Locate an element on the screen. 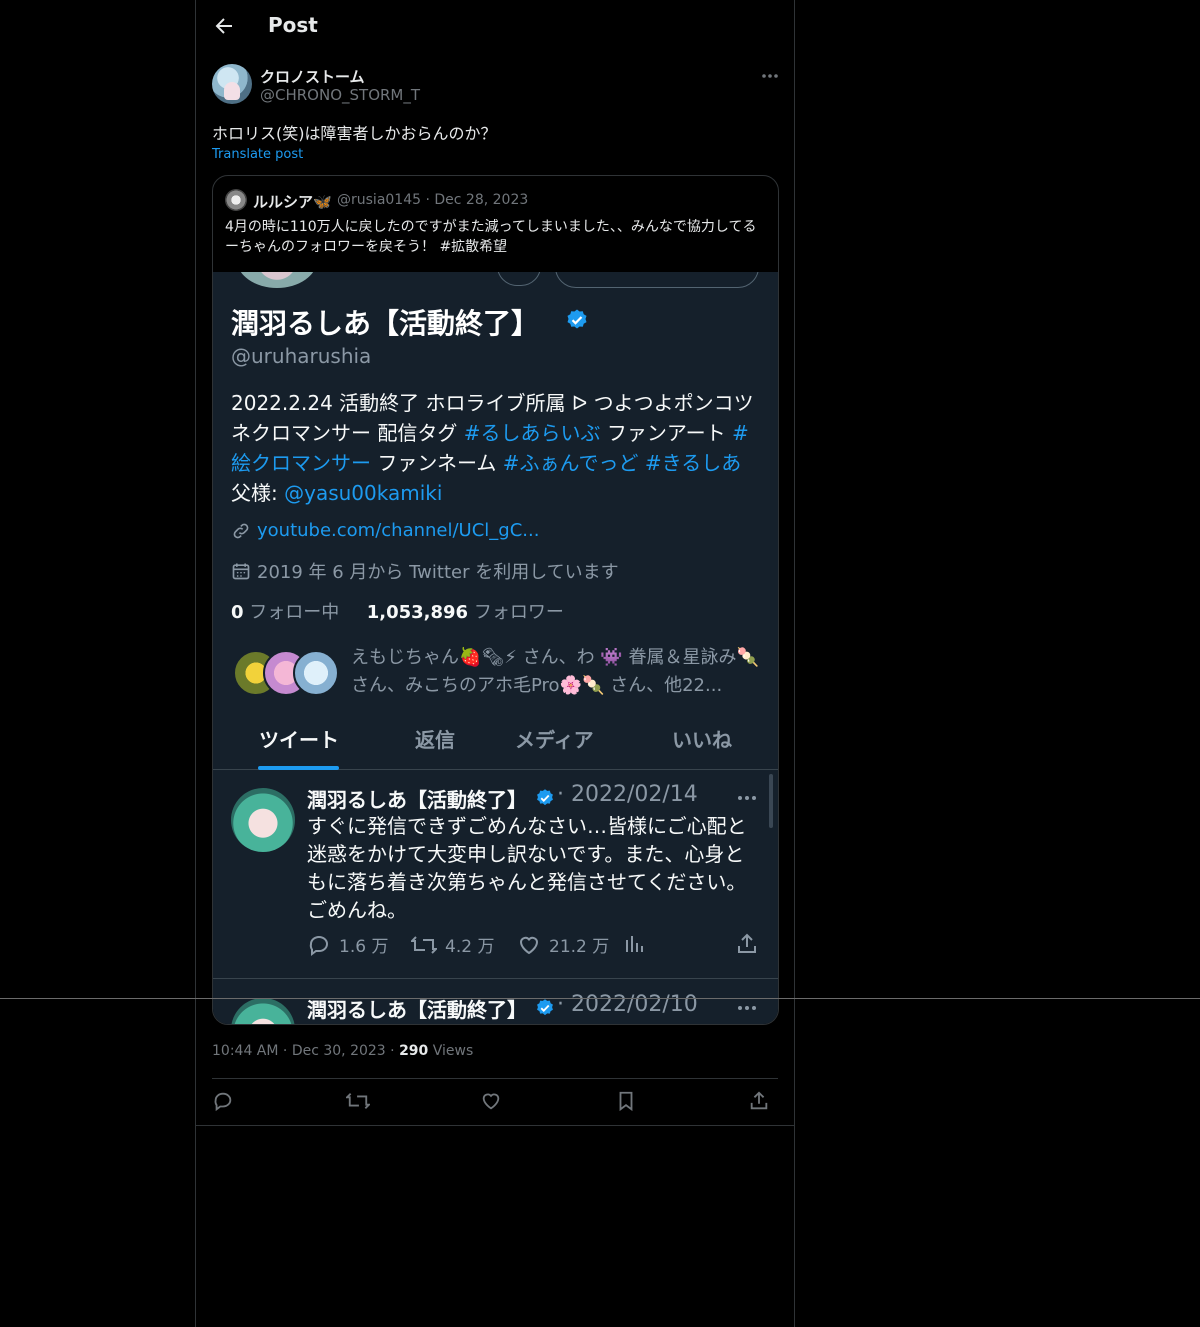 The image size is (1200, 1327). screenshot-joined-row: 2019 年 6 月から Twitter を利用しています is located at coordinates (425, 571).